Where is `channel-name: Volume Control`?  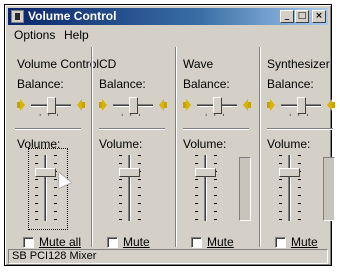
channel-name: Volume Control is located at coordinates (58, 64).